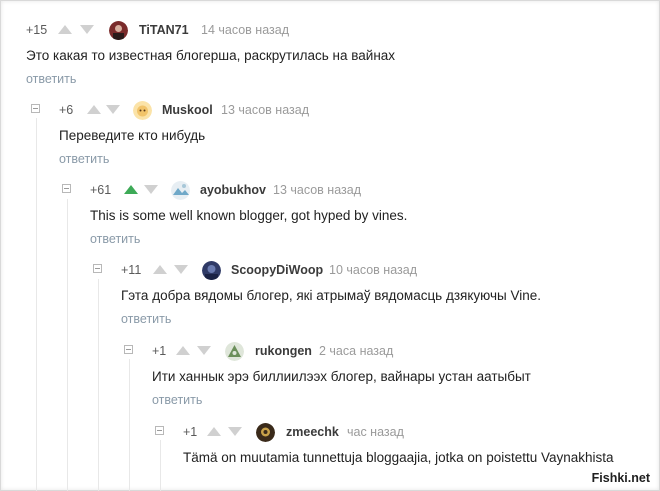 This screenshot has height=491, width=660. I want to click on comment-header: +61 ayobukhov 13 часов назад, so click(330, 190).